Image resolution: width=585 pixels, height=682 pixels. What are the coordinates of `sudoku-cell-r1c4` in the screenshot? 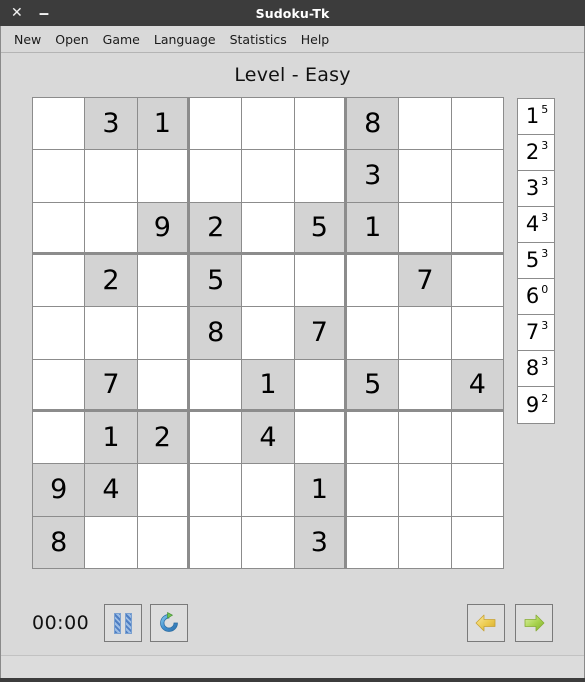 It's located at (216, 124).